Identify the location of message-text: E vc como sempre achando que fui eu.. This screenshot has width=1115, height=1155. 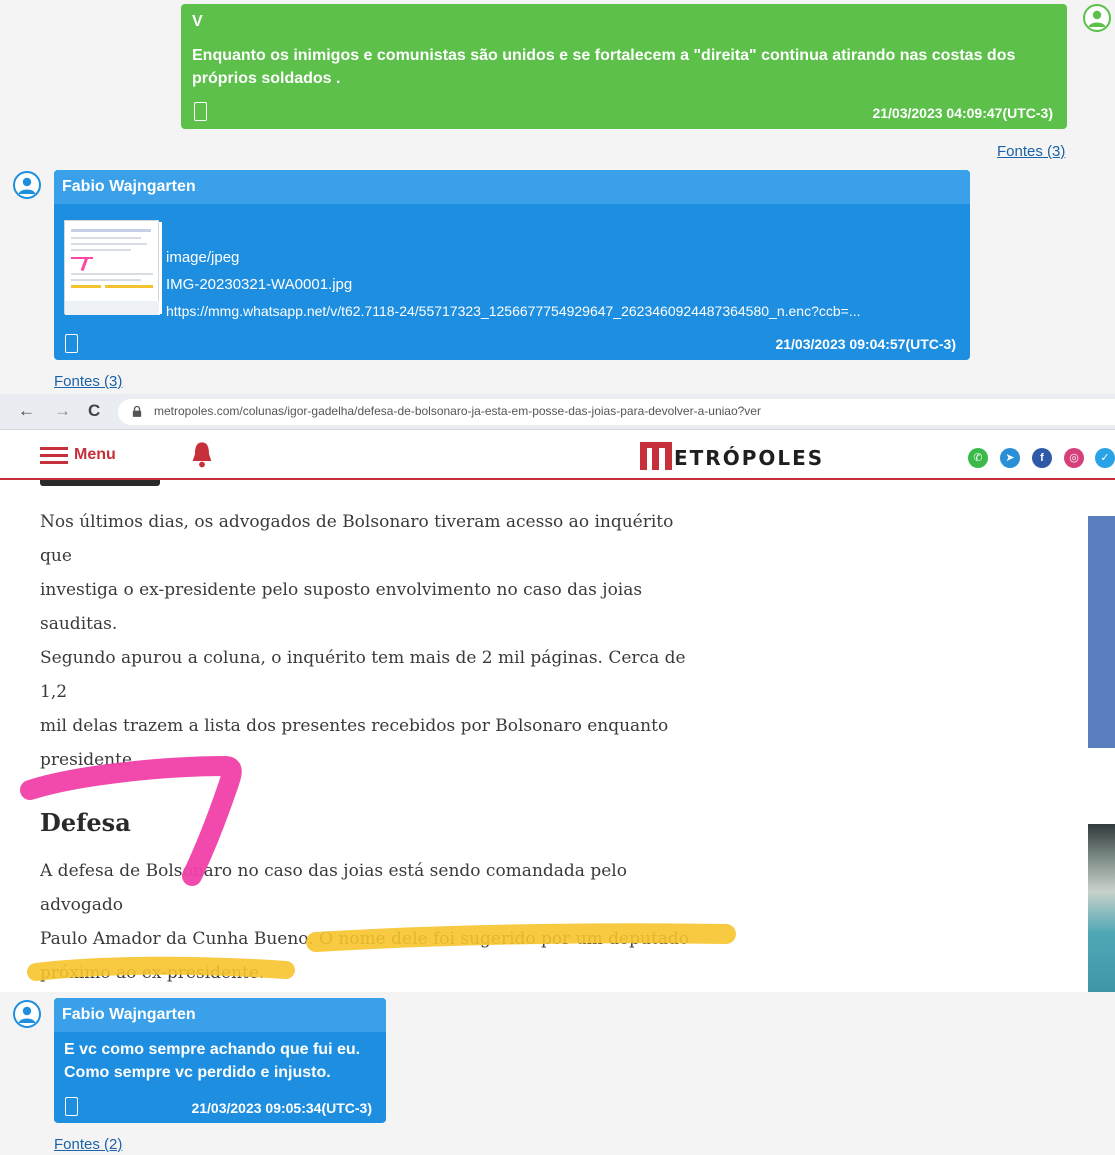
(212, 1049).